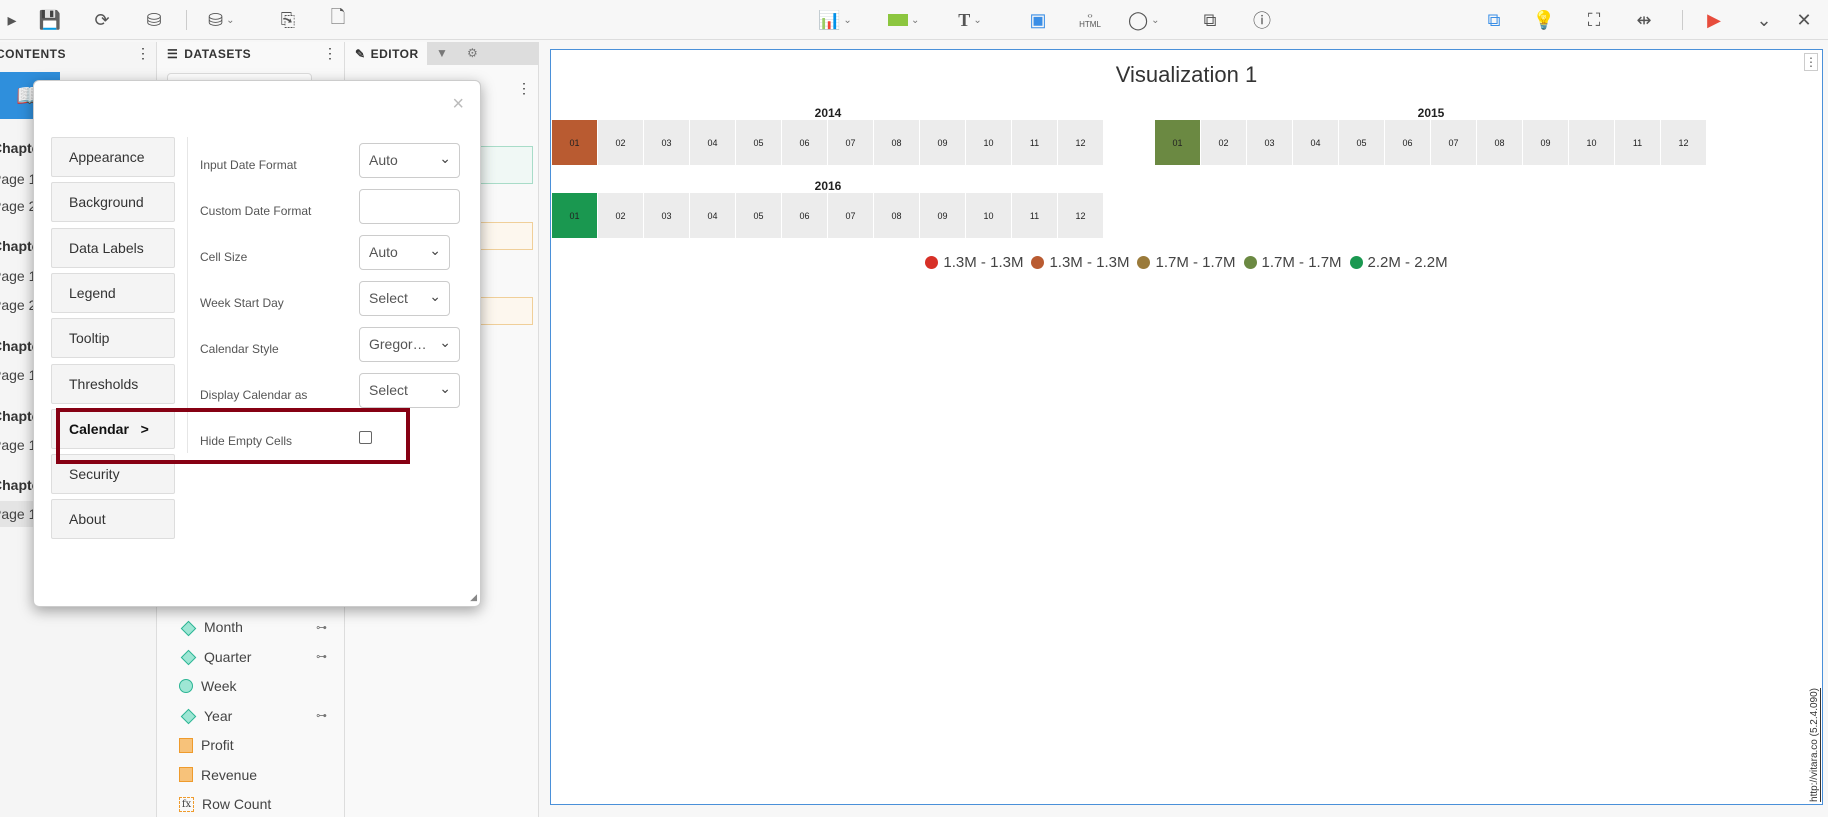 The image size is (1828, 817). What do you see at coordinates (113, 247) in the screenshot?
I see `menu-datalabels: Data Labels` at bounding box center [113, 247].